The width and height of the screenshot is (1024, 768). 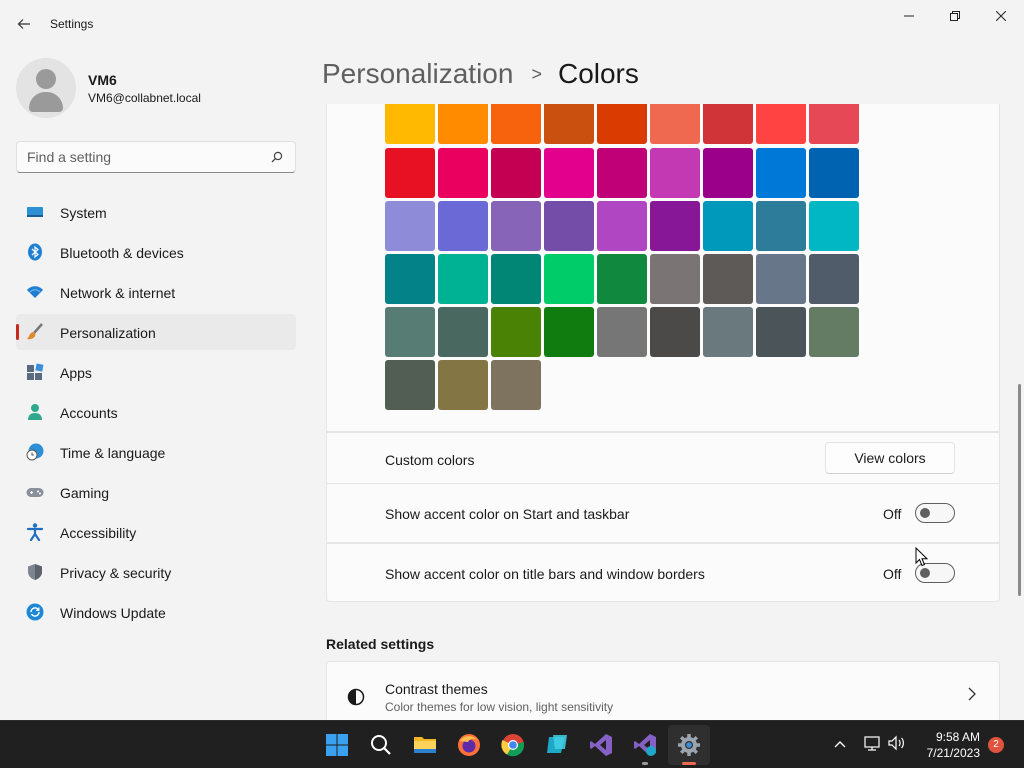 I want to click on sidebar-item-accessibility: Accessibility, so click(x=156, y=532).